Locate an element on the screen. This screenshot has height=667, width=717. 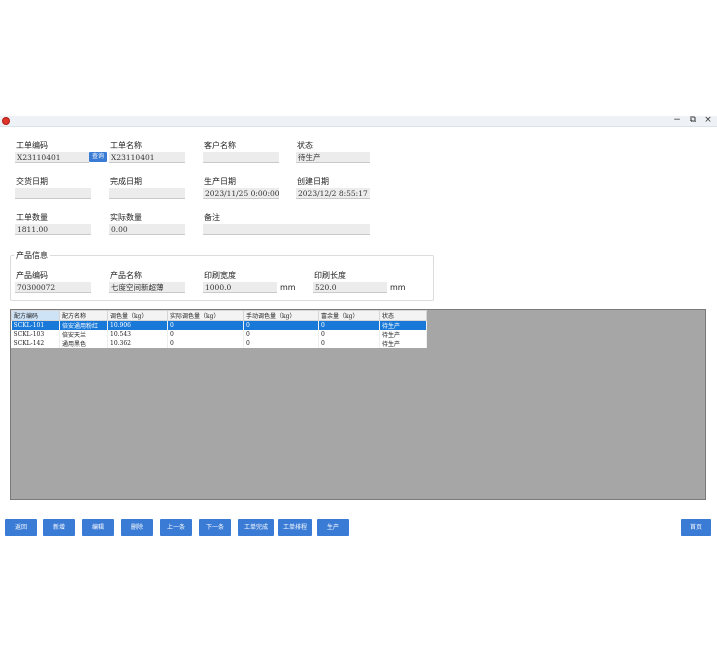
minimize-button: − is located at coordinates (677, 120).